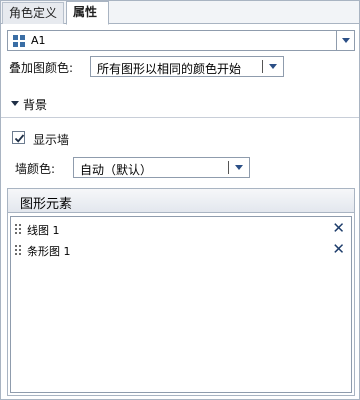  Describe the element at coordinates (181, 40) in the screenshot. I see `element-selector-dropdown: A1` at that location.